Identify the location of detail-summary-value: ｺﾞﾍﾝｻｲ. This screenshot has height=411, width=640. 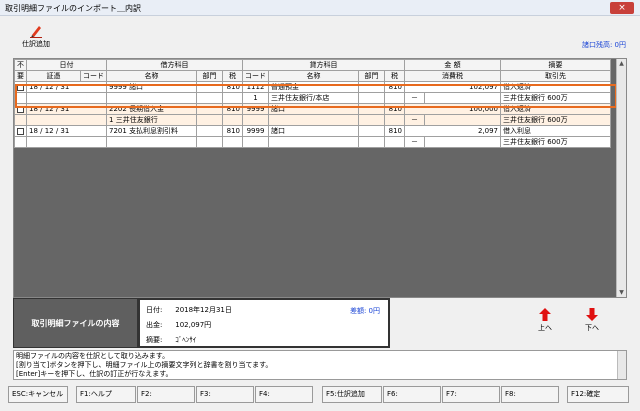
(186, 340).